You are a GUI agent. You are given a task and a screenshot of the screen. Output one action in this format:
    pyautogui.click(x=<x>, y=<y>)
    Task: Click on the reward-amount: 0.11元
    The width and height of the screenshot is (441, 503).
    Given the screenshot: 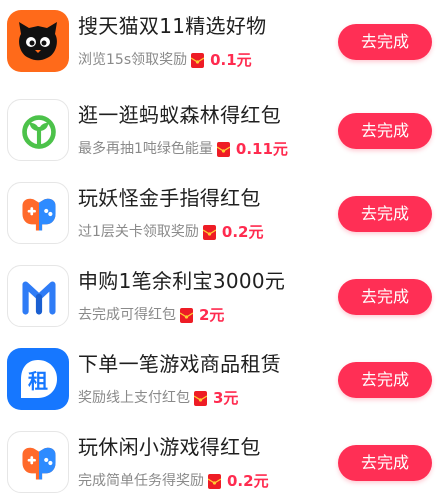 What is the action you would take?
    pyautogui.click(x=261, y=149)
    